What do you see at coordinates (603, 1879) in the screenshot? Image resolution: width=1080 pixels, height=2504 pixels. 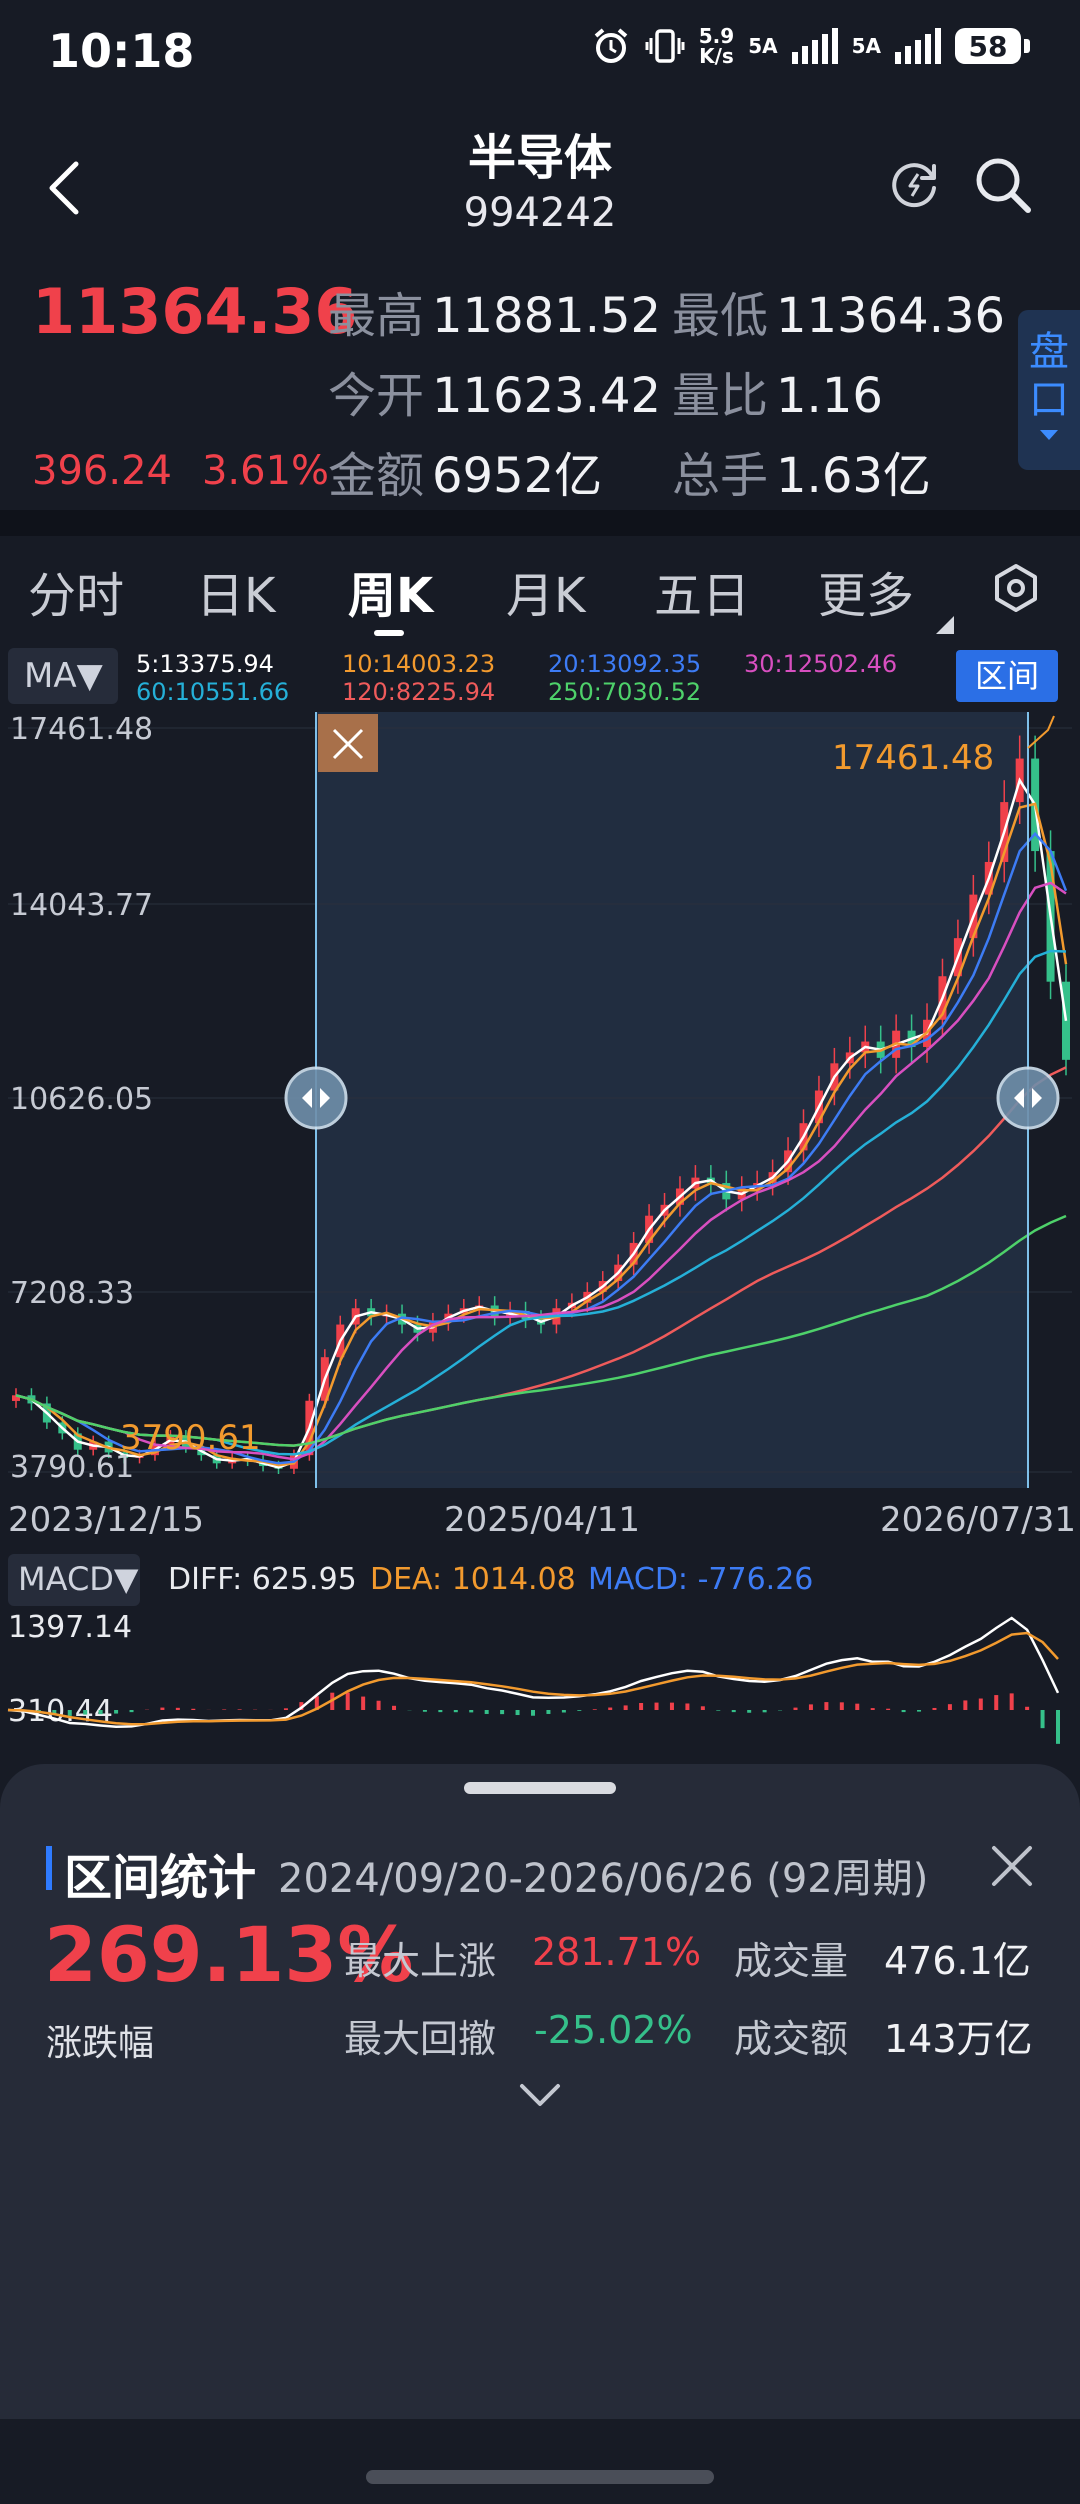 I see `stats-range: 2024/09/20-2026/06/26 (92周期)` at bounding box center [603, 1879].